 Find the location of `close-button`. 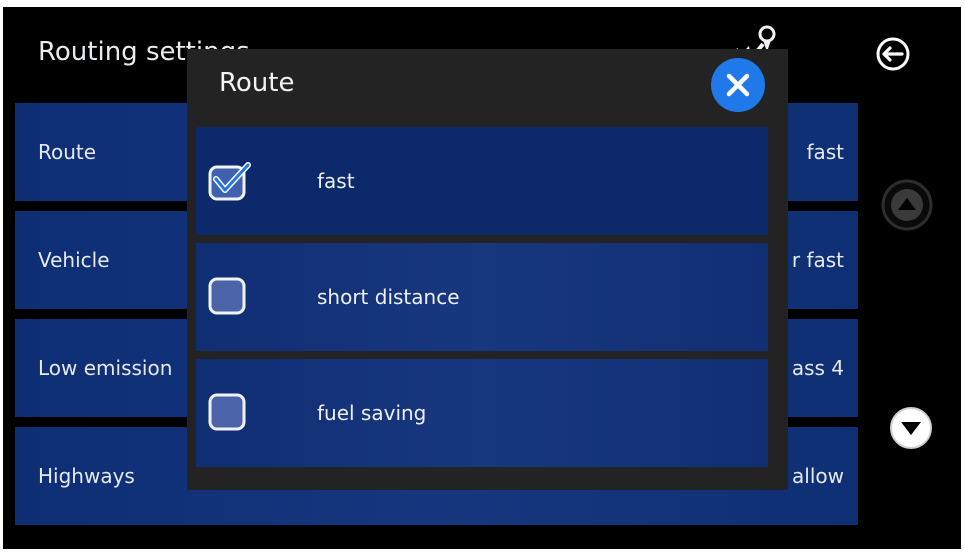

close-button is located at coordinates (738, 85).